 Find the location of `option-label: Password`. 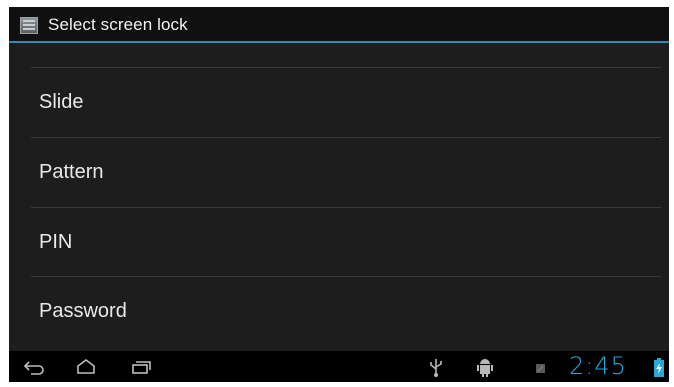

option-label: Password is located at coordinates (83, 311).